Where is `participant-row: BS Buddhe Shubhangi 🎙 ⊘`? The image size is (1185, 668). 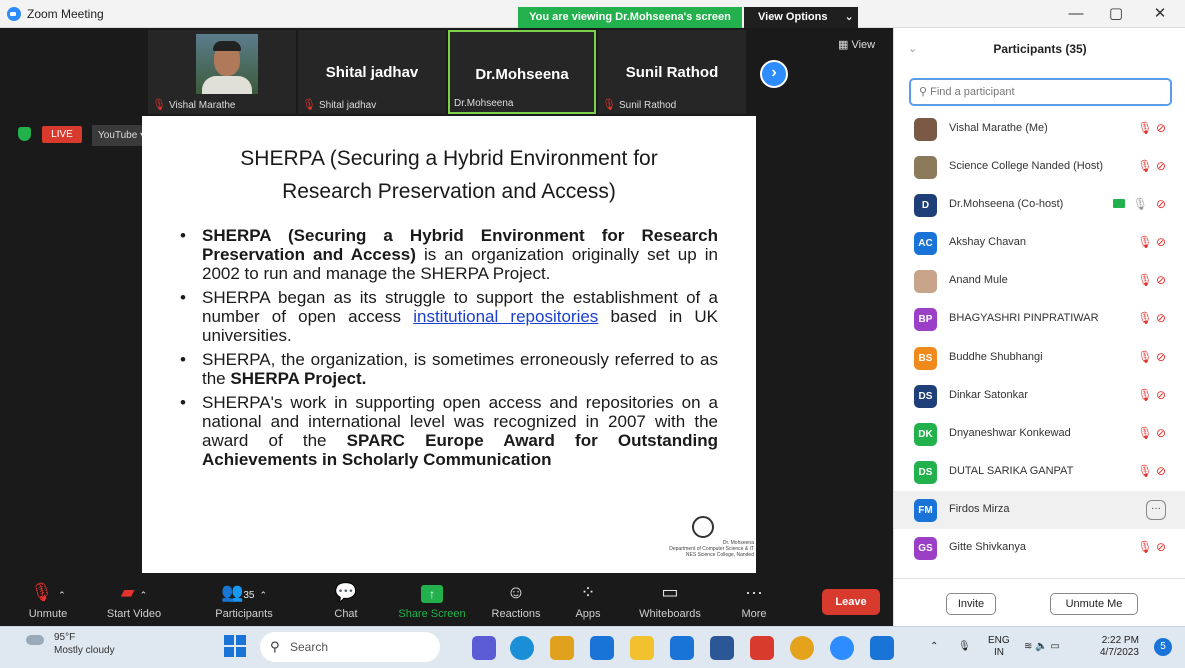 participant-row: BS Buddhe Shubhangi 🎙 ⊘ is located at coordinates (1039, 358).